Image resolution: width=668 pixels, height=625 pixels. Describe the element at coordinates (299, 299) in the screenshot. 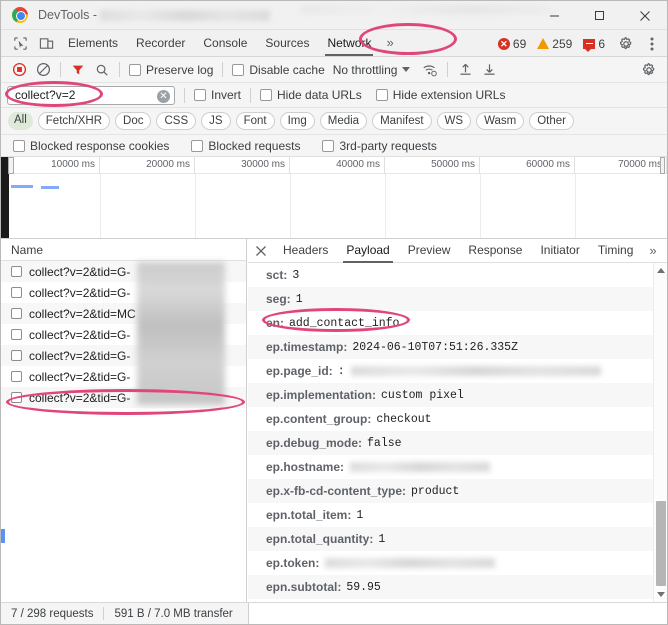

I see `payload-value: 1` at that location.